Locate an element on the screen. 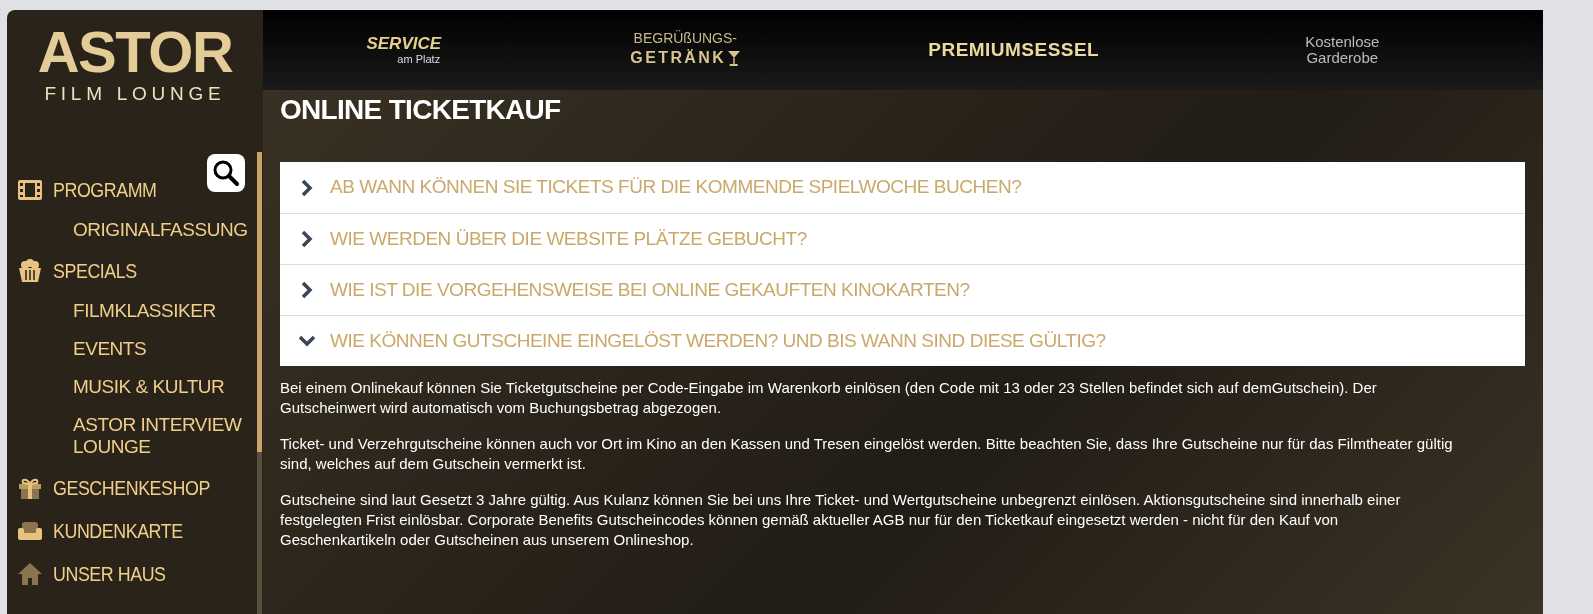 The height and width of the screenshot is (614, 1593). popcorn-icon is located at coordinates (30, 270).